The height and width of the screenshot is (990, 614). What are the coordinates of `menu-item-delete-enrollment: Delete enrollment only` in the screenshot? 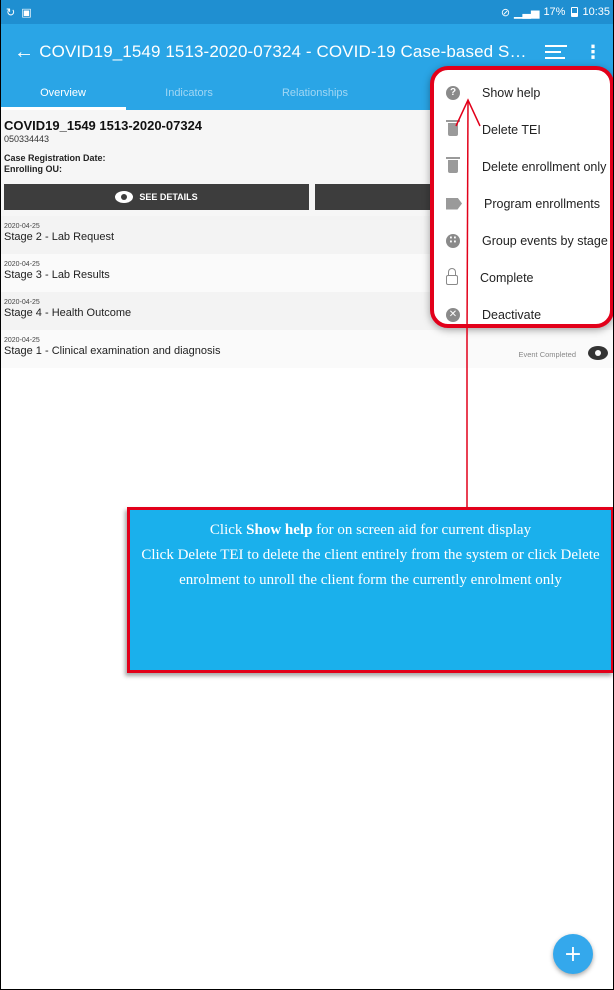 It's located at (522, 166).